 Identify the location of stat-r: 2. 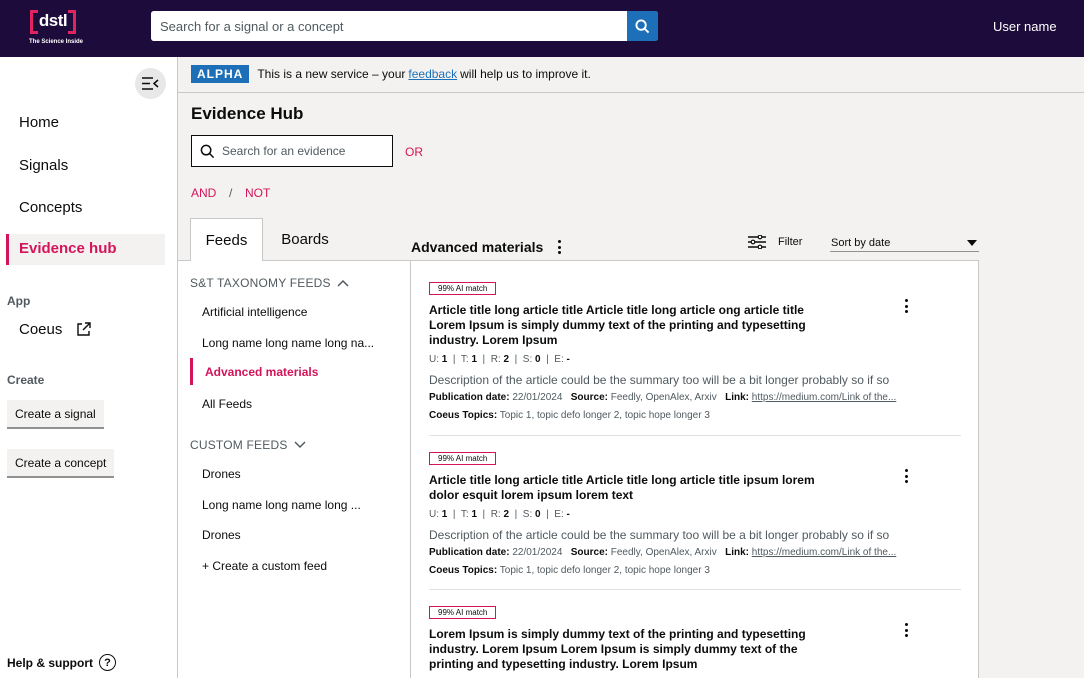
(506, 514).